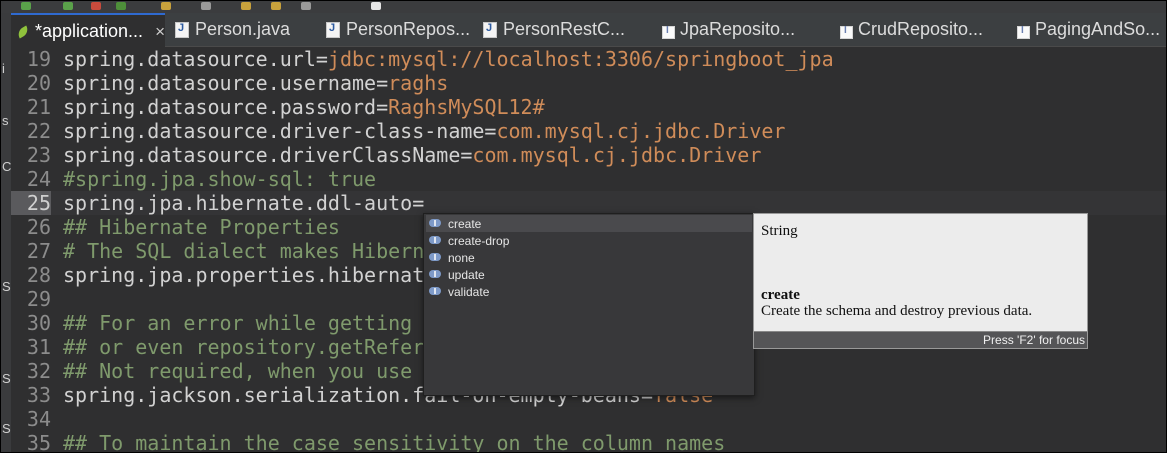 The image size is (1167, 453). I want to click on content-assist-popup: create create-drop none update validate, so click(589, 304).